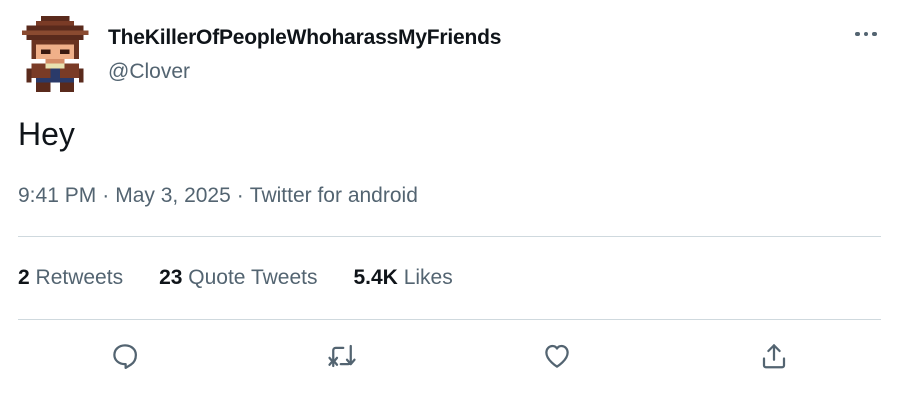 The width and height of the screenshot is (900, 411). I want to click on retweet-button, so click(342, 356).